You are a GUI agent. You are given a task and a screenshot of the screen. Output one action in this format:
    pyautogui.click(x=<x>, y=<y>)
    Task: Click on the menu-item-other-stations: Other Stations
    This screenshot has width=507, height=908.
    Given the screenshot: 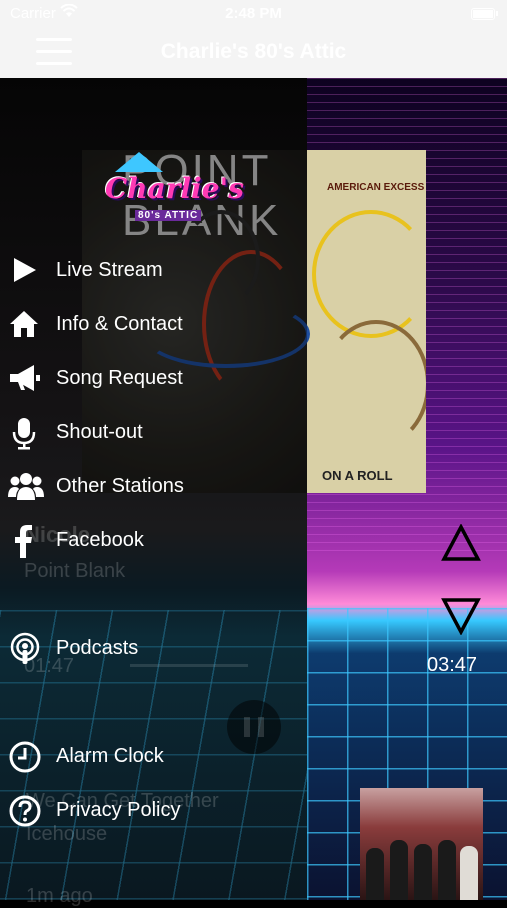 What is the action you would take?
    pyautogui.click(x=153, y=485)
    